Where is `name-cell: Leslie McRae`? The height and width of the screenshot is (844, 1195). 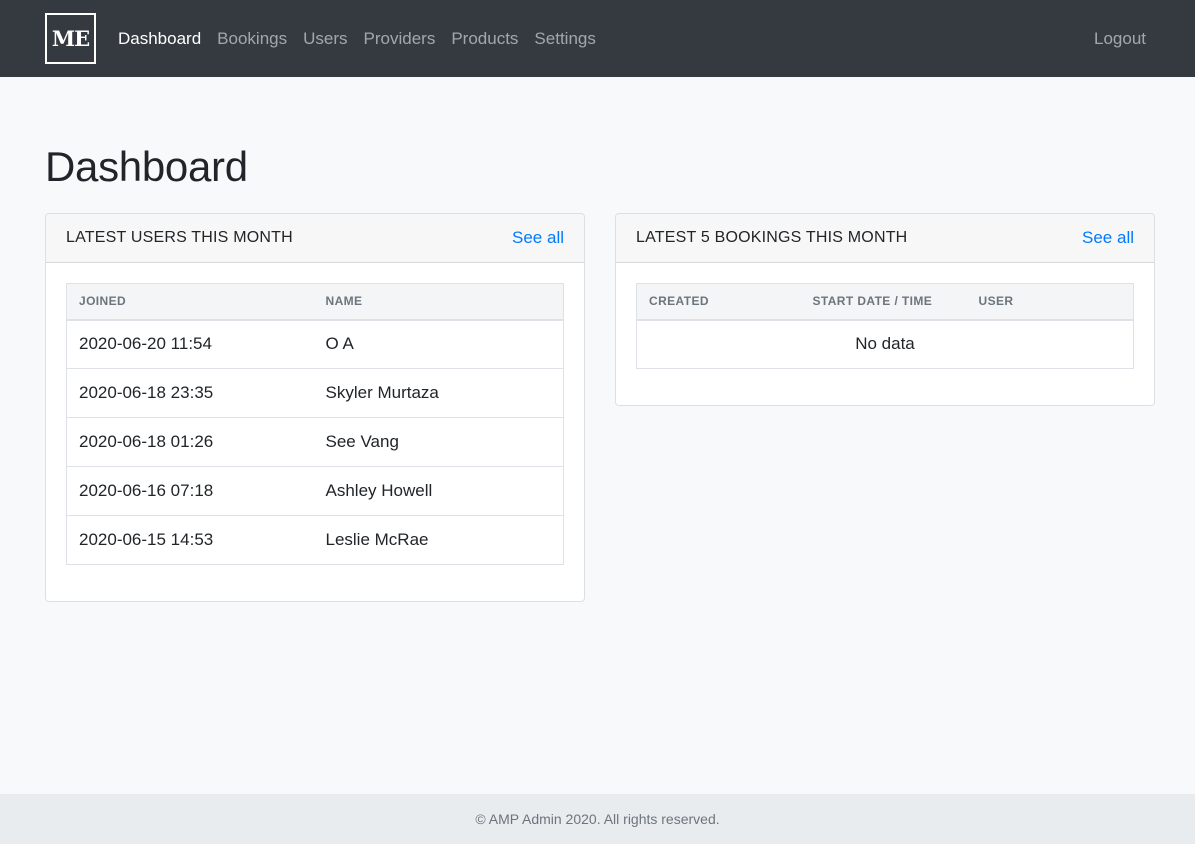 name-cell: Leslie McRae is located at coordinates (438, 540).